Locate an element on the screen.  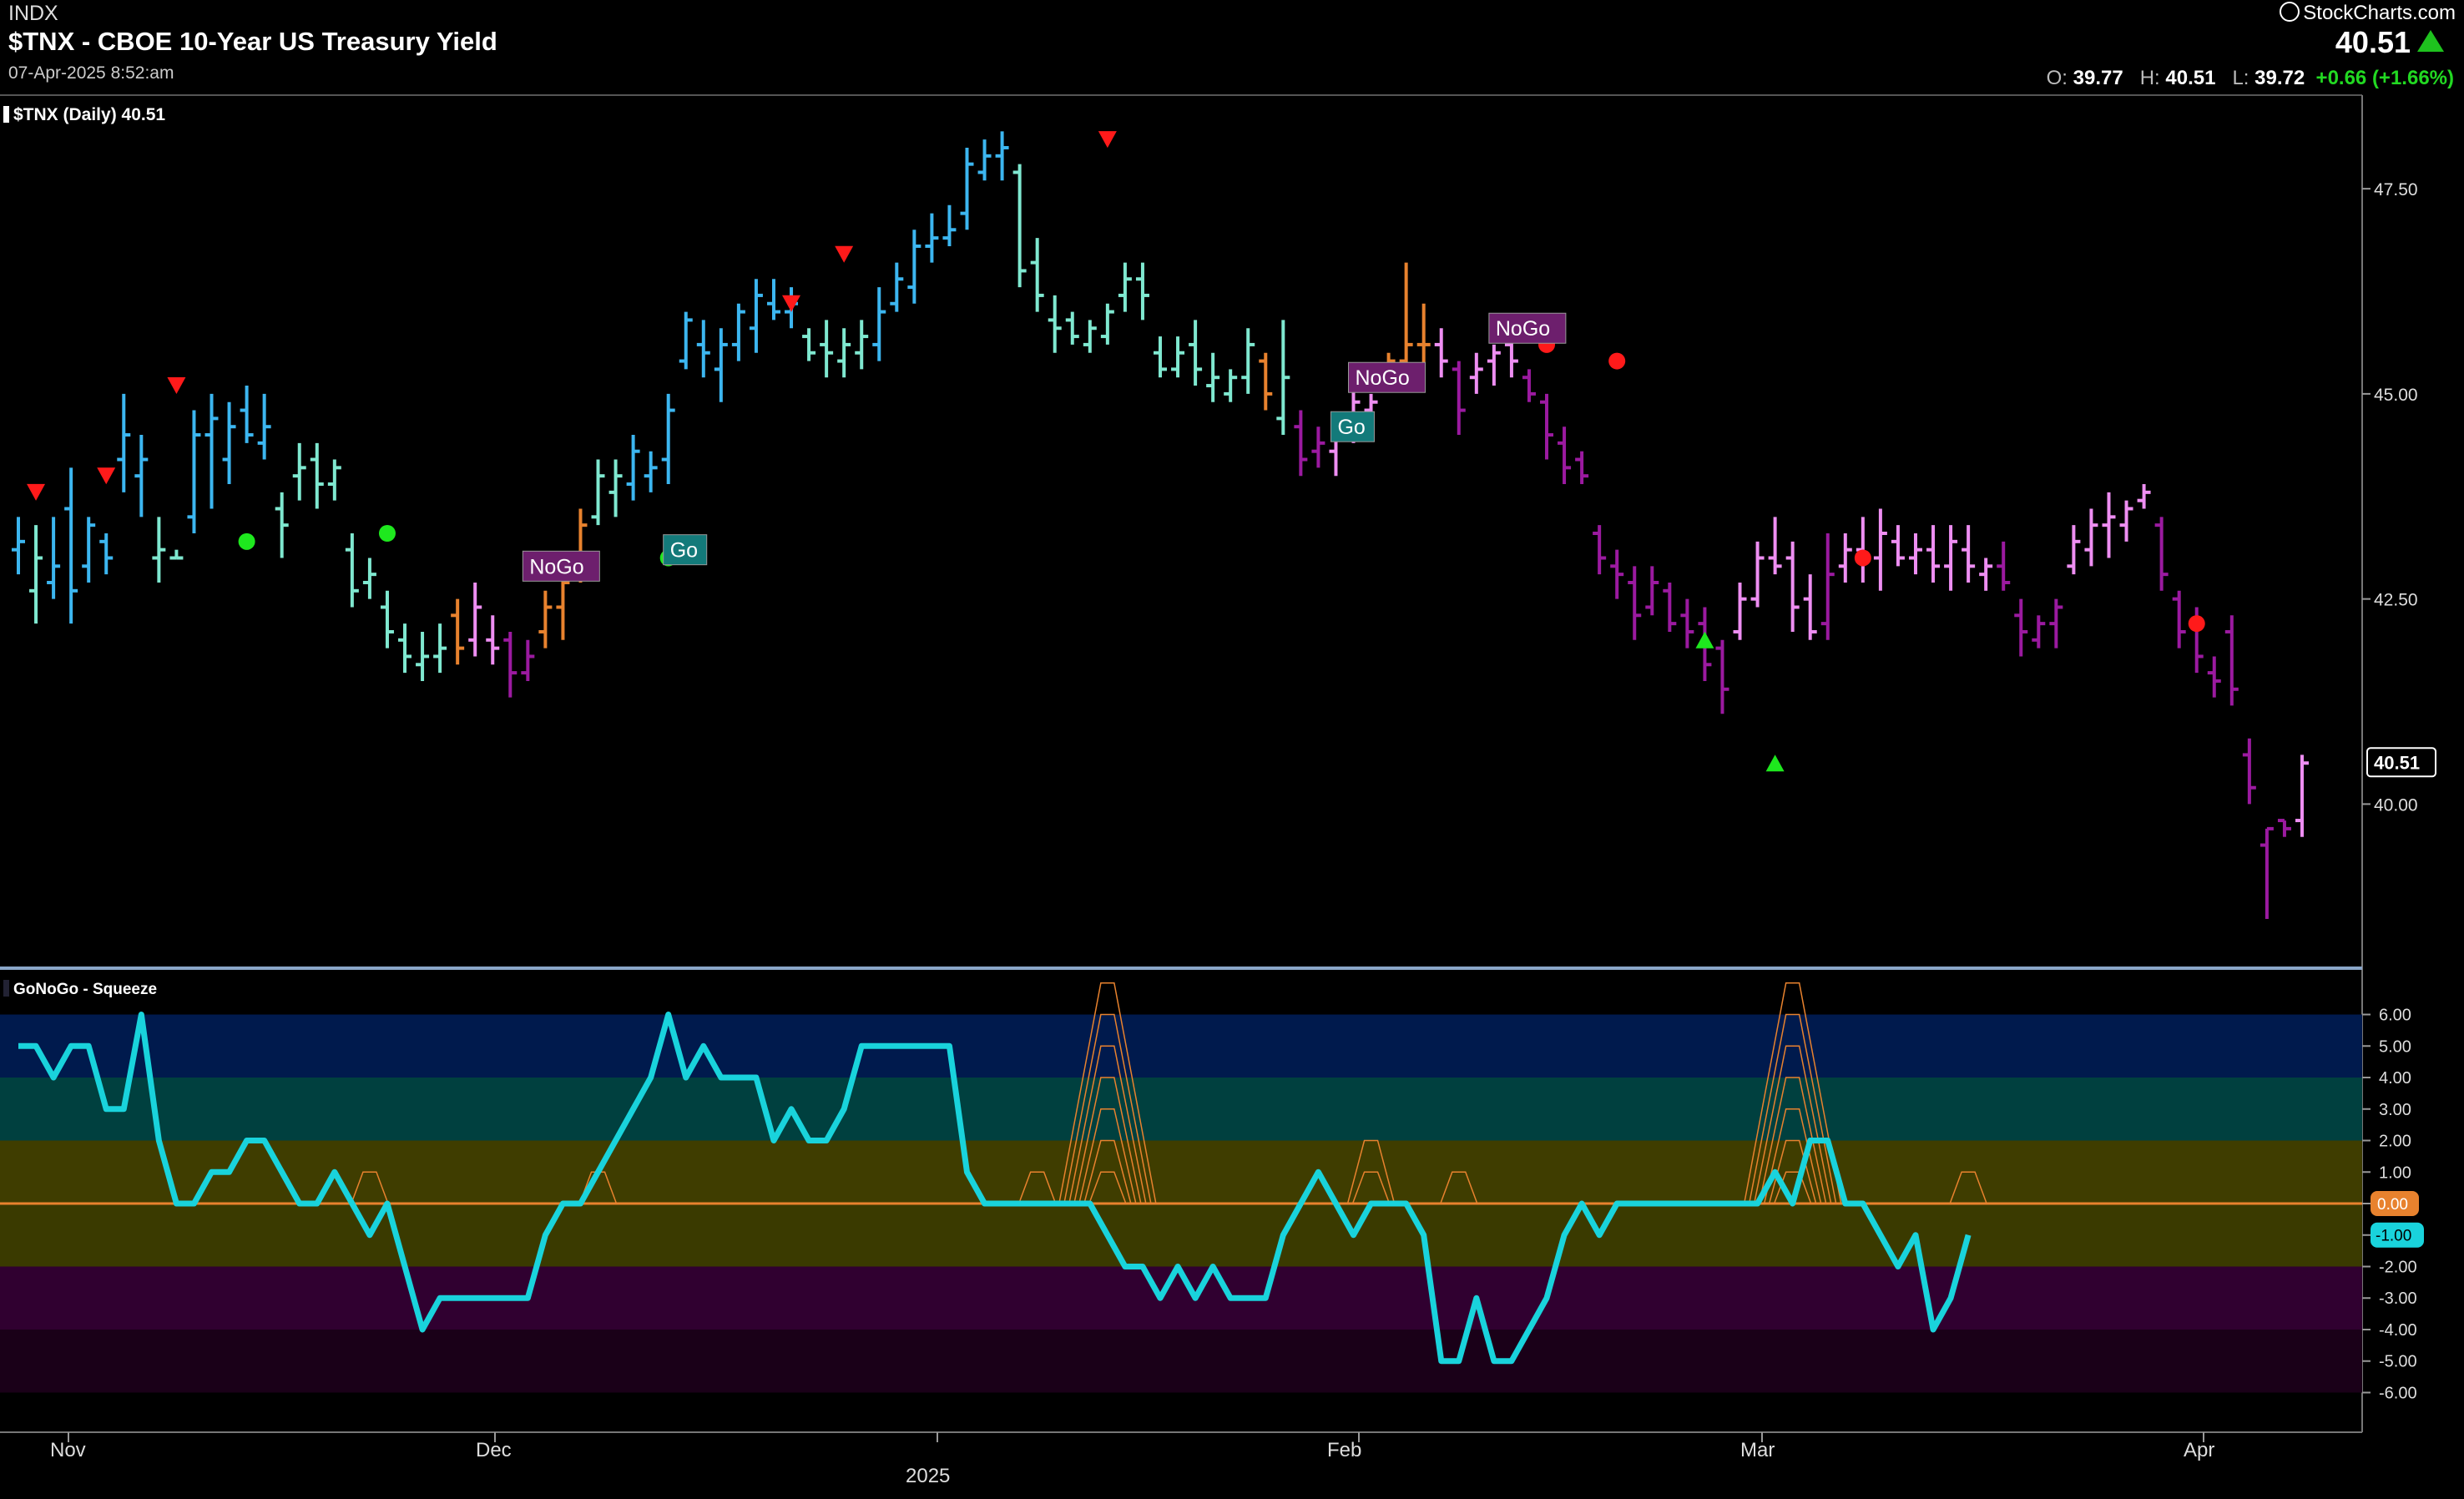
last-price-label: 40.51 is located at coordinates (2397, 763).